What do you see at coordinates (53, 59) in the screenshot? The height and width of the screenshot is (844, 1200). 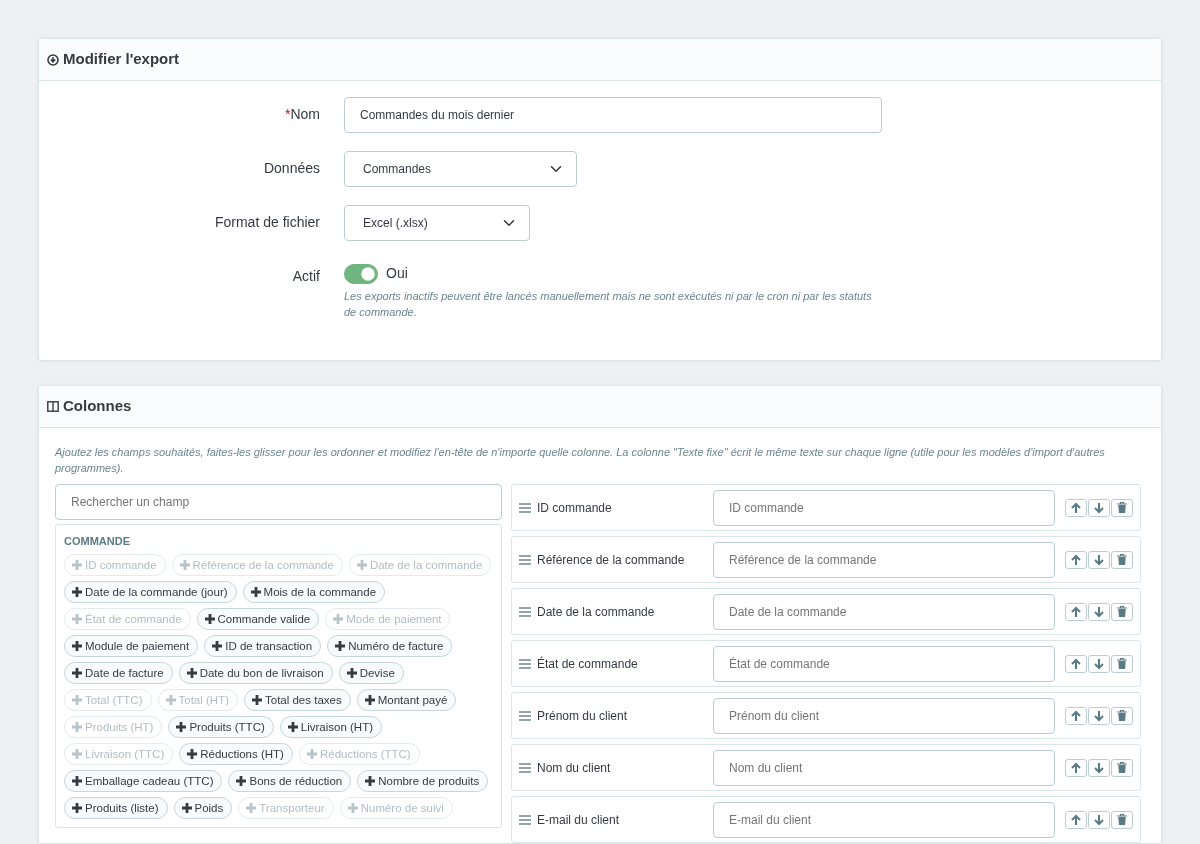 I see `download-icon` at bounding box center [53, 59].